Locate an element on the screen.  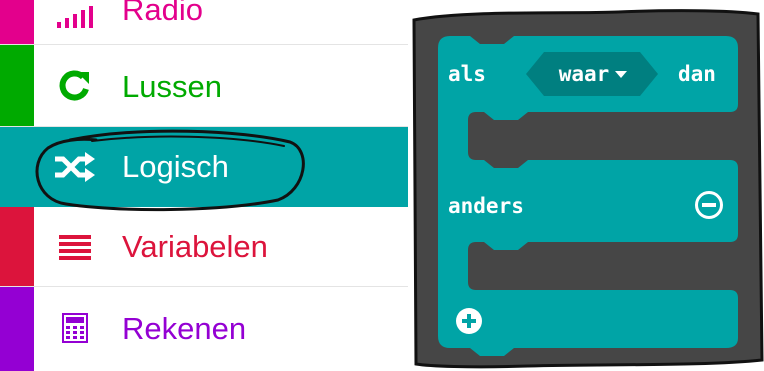
then-label: dan is located at coordinates (697, 74).